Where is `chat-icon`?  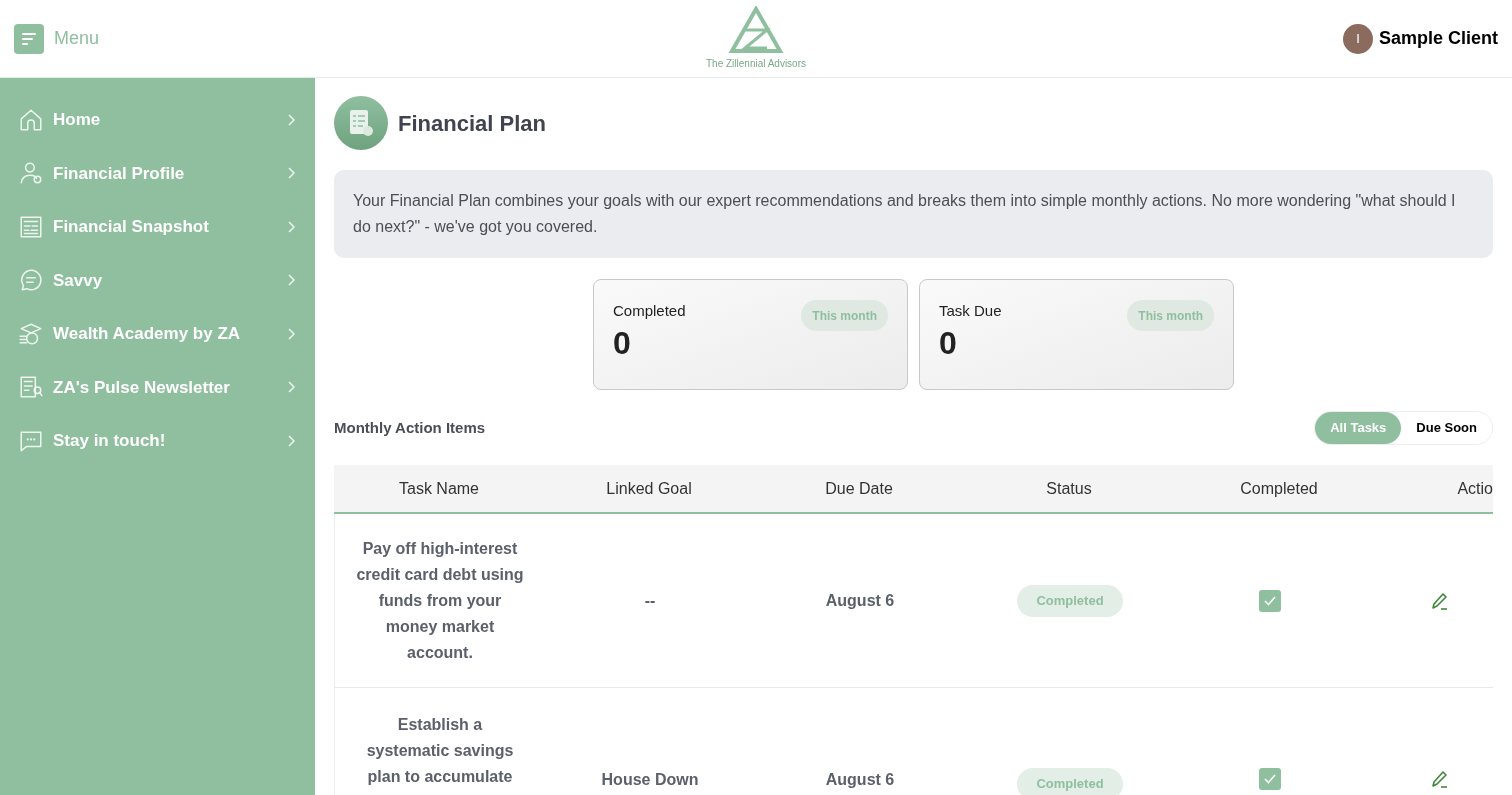
chat-icon is located at coordinates (31, 280).